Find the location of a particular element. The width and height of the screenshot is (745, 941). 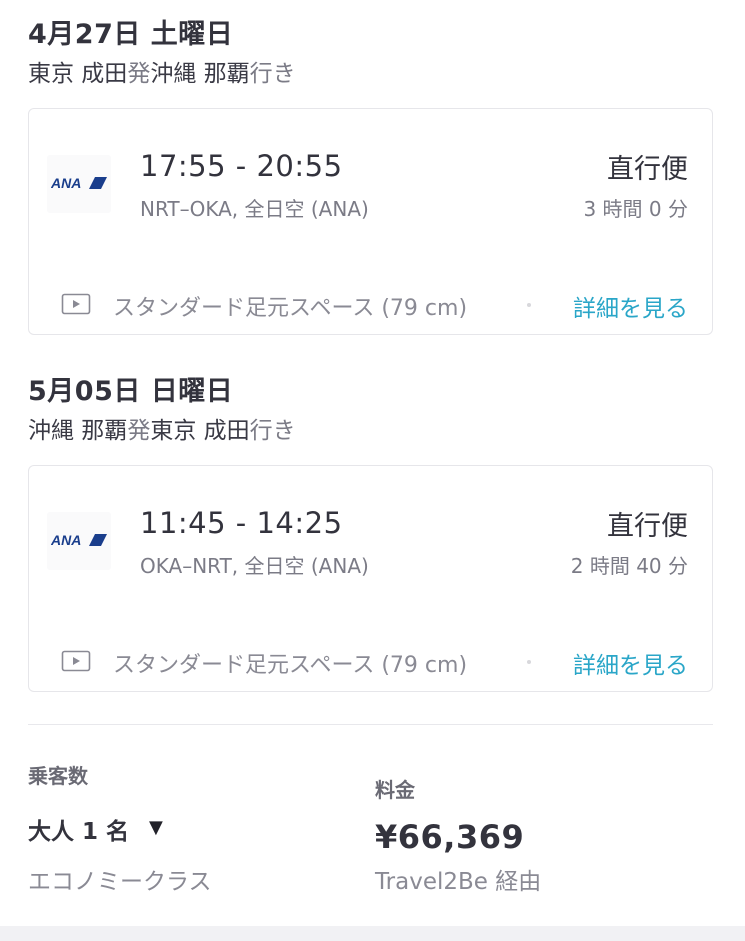

passengers-label: 乗客数 is located at coordinates (58, 776).